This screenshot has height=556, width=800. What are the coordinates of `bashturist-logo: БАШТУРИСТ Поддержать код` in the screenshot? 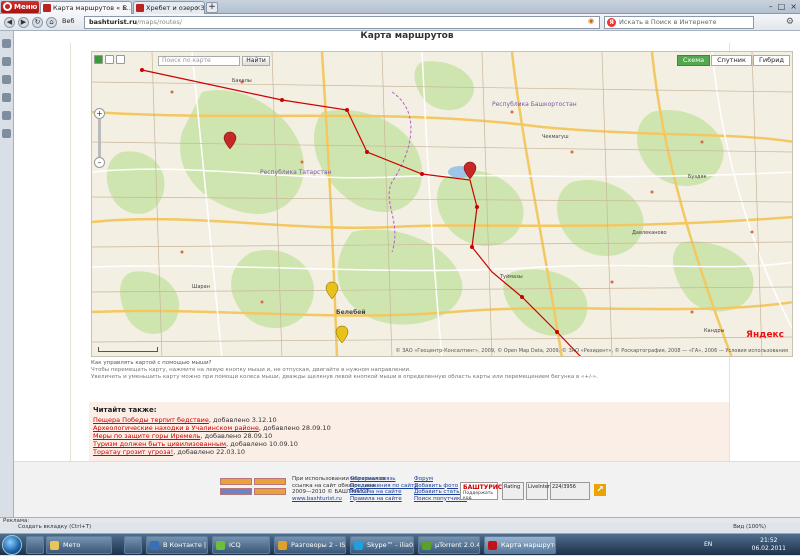 It's located at (483, 491).